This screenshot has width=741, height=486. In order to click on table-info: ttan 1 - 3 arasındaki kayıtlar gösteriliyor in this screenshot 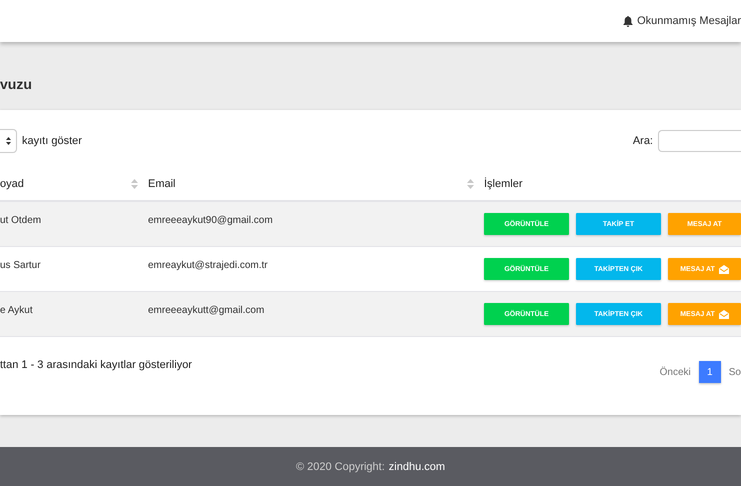, I will do `click(96, 365)`.